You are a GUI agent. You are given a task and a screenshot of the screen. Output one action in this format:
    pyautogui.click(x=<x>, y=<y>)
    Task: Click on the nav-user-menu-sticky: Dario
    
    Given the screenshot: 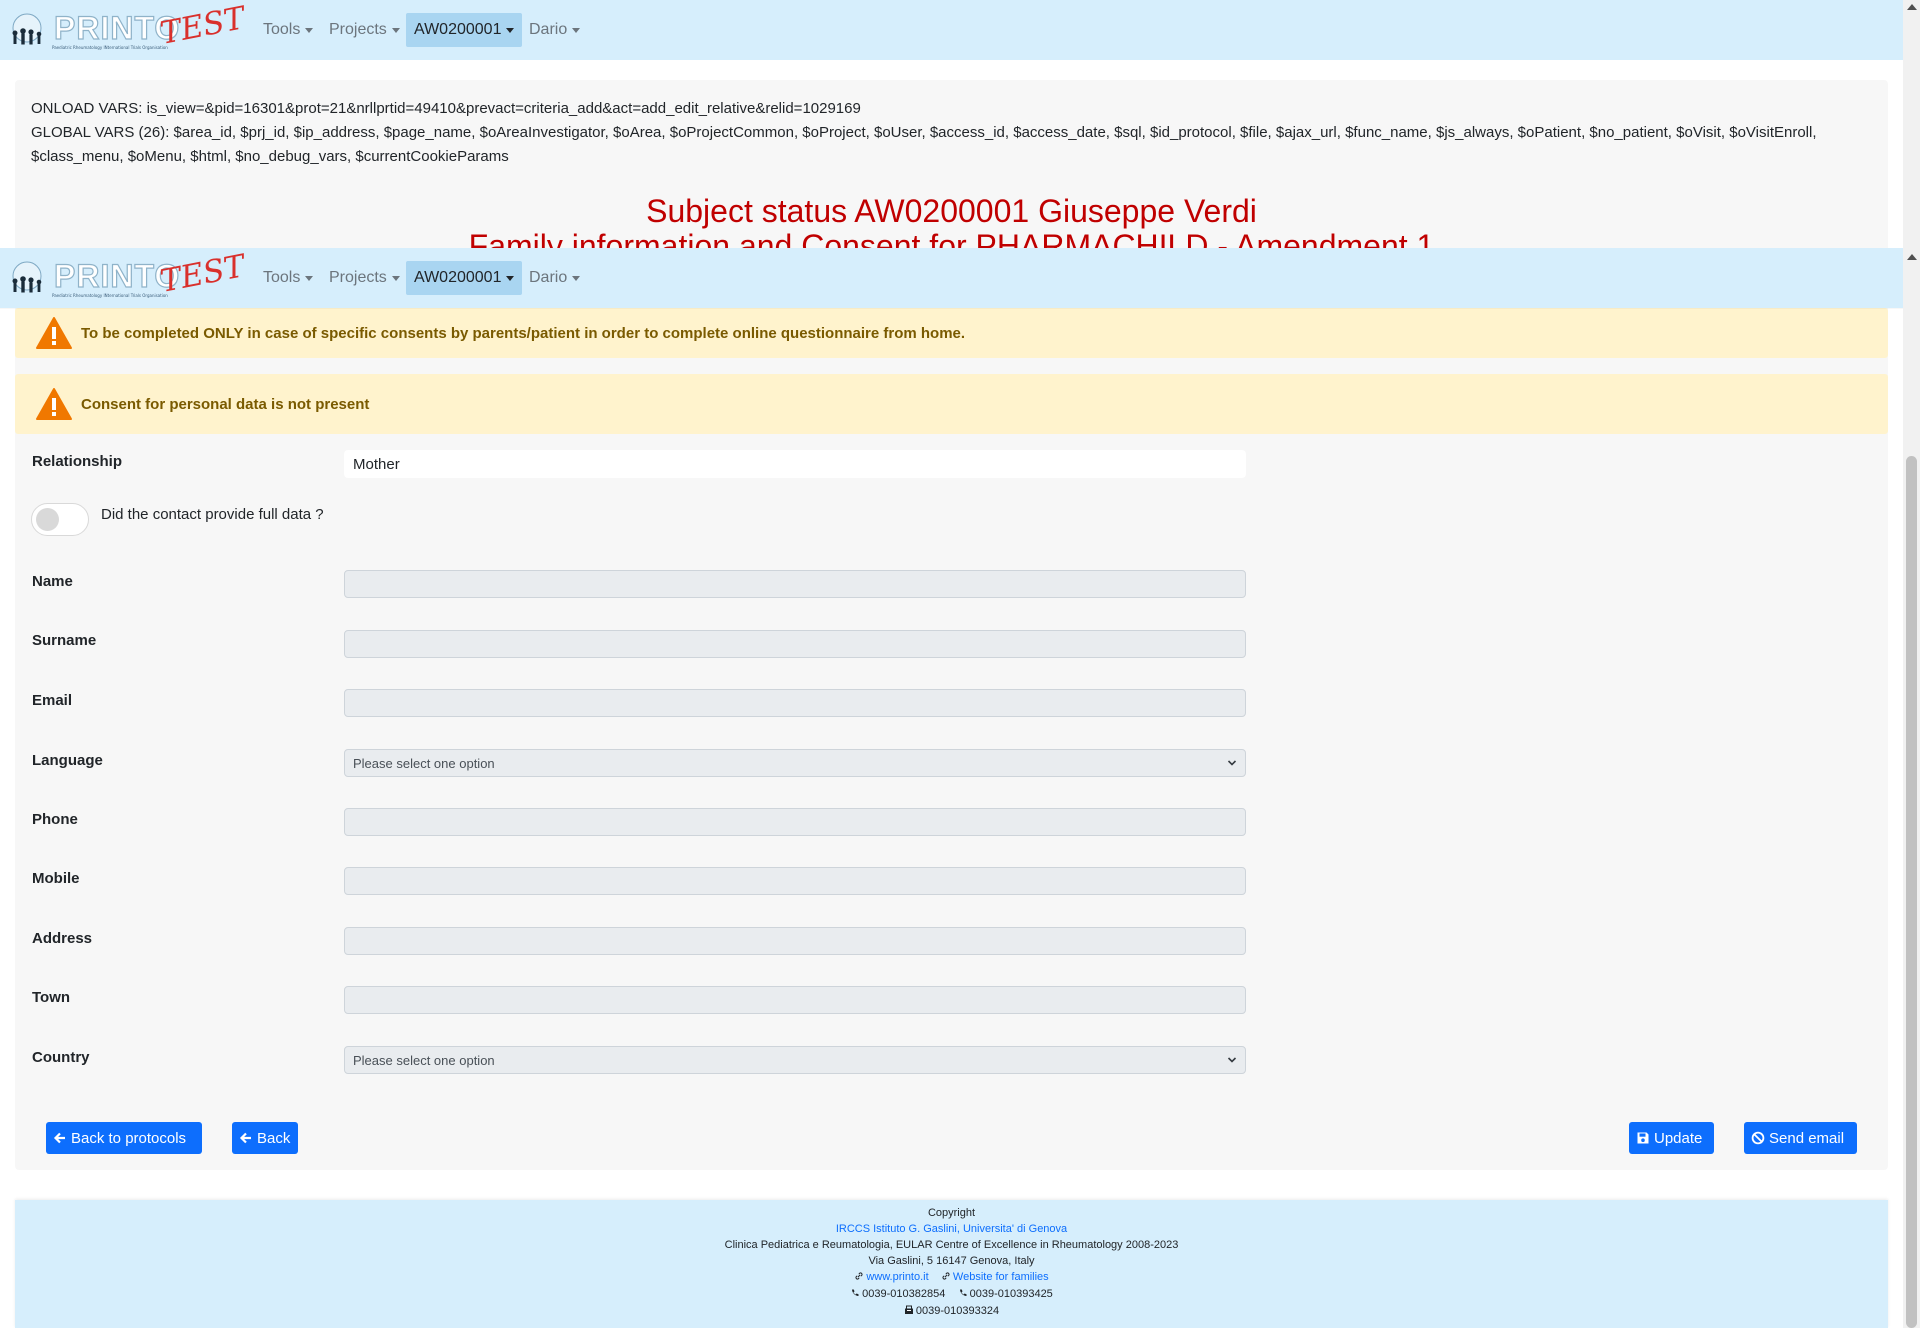 What is the action you would take?
    pyautogui.click(x=554, y=278)
    